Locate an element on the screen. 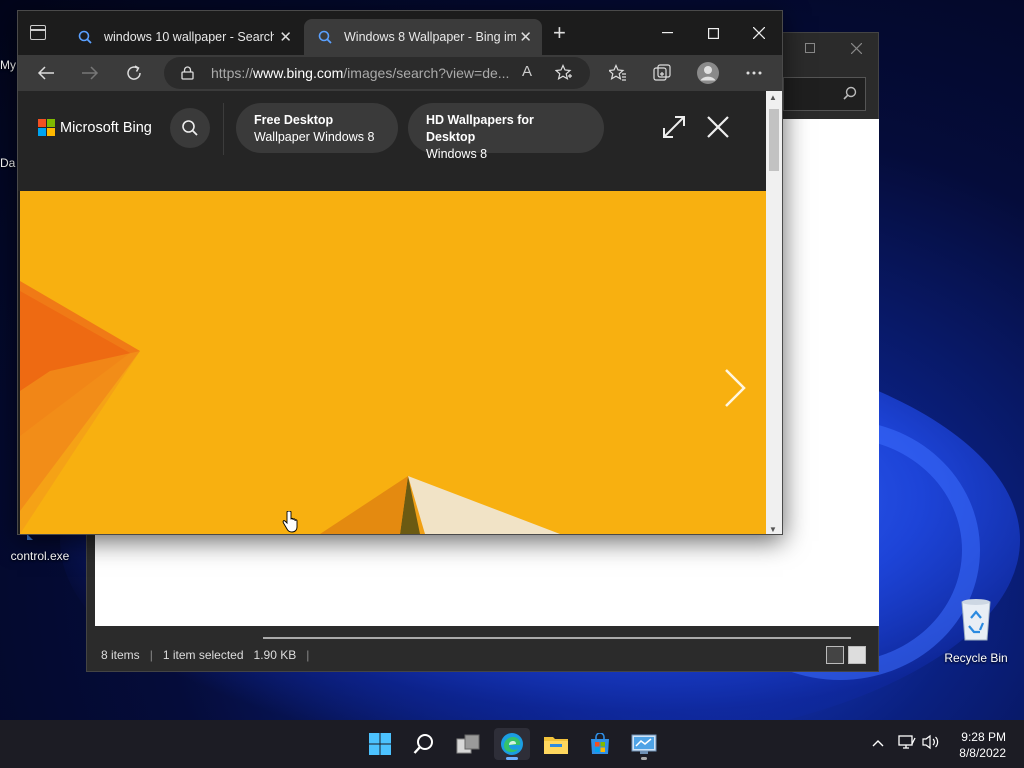 The height and width of the screenshot is (768, 1024). store-icon is located at coordinates (600, 743).